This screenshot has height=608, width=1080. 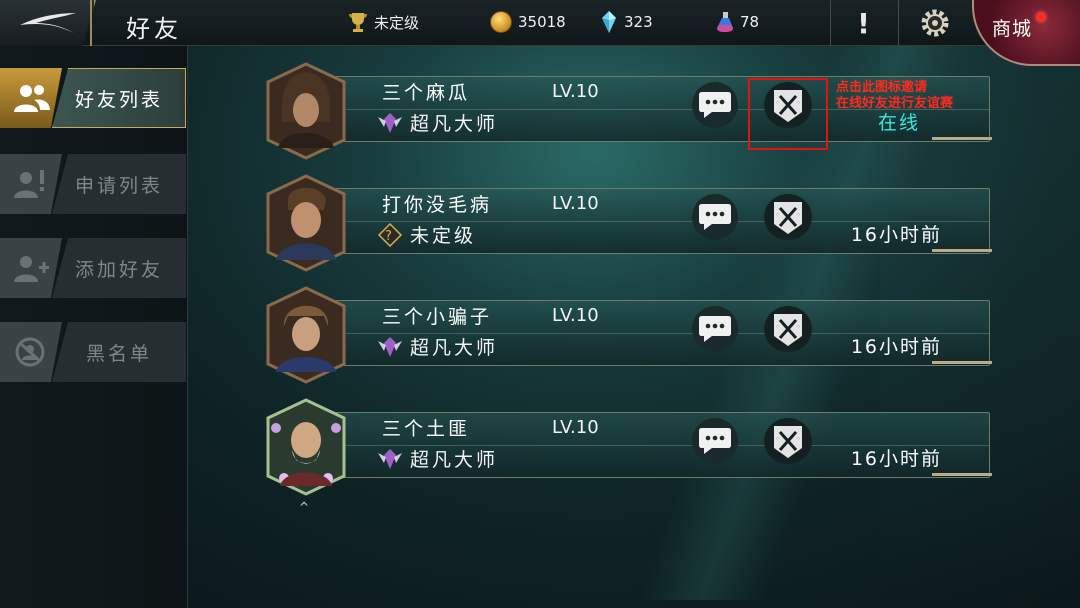 What do you see at coordinates (426, 429) in the screenshot?
I see `friend-name: 三个土匪` at bounding box center [426, 429].